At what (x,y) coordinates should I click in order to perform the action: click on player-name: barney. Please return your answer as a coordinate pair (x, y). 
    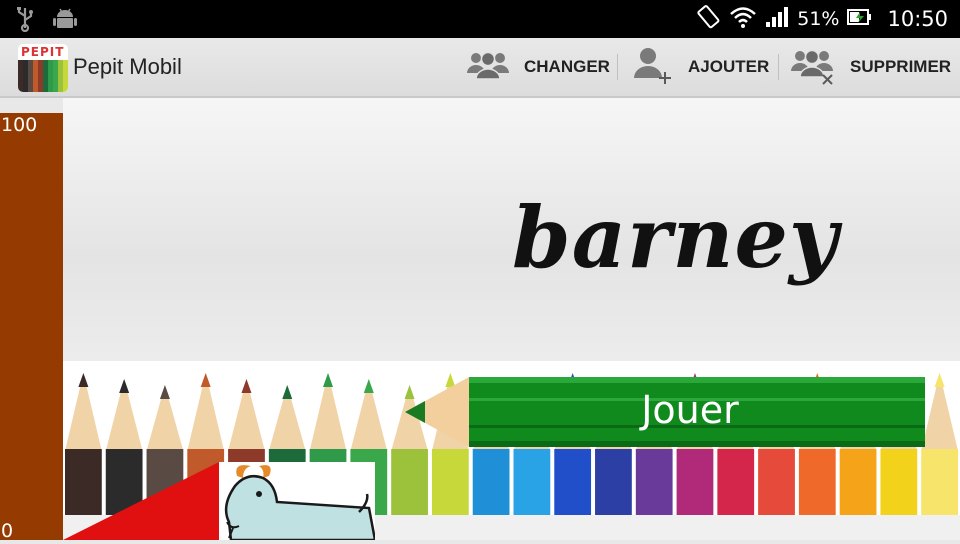
    Looking at the image, I should click on (675, 237).